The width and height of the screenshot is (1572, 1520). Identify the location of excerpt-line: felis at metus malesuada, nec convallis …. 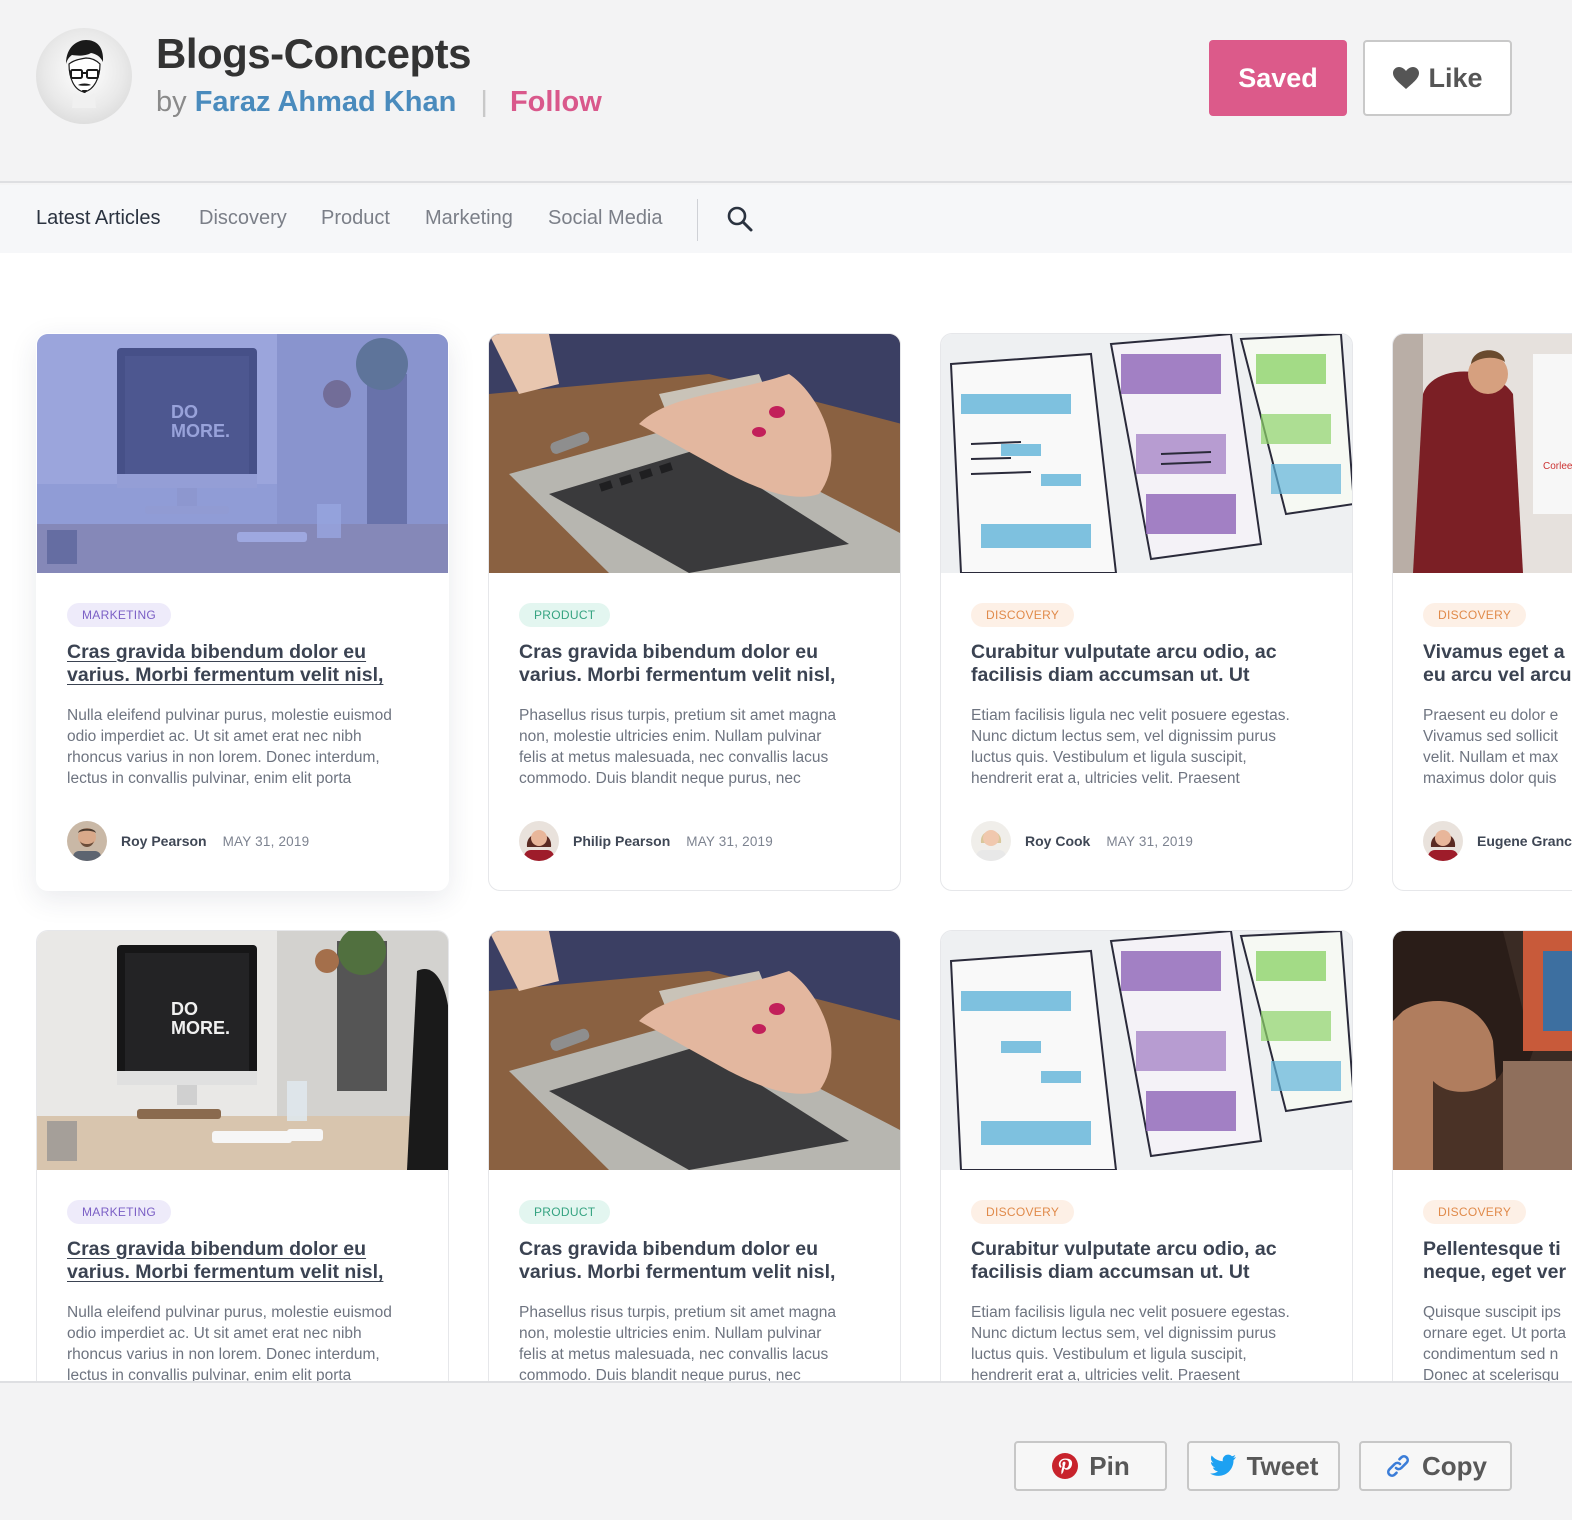
(674, 1354).